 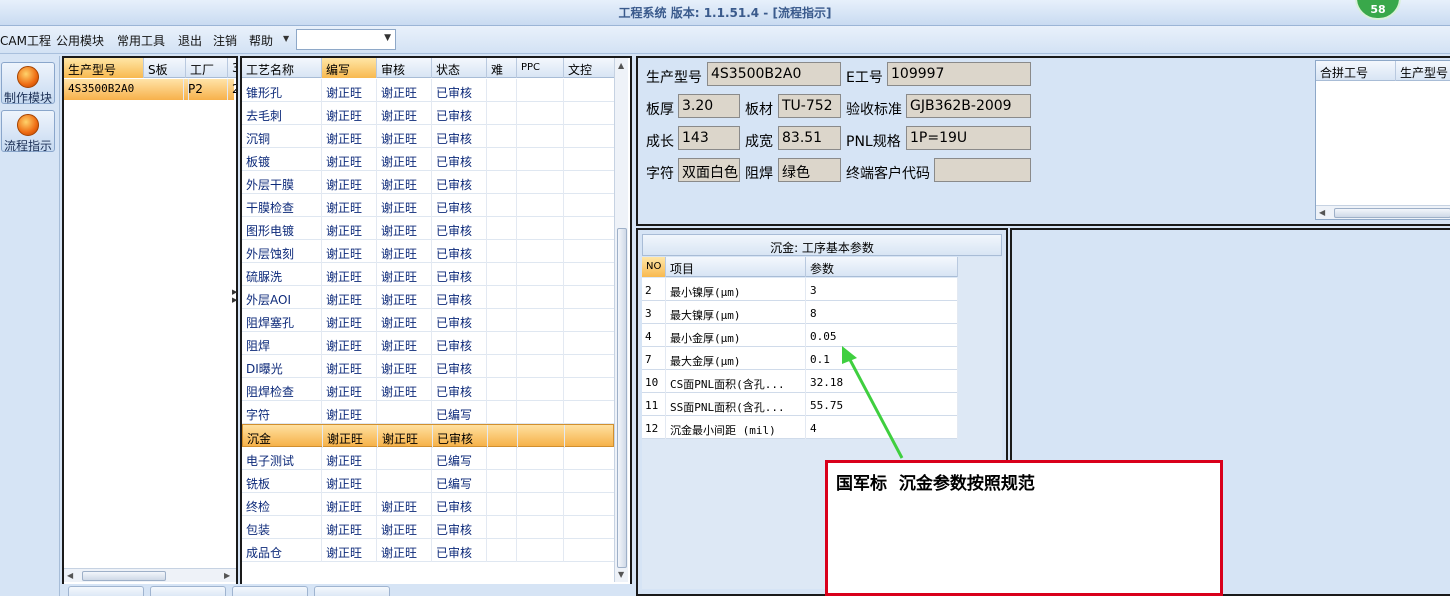 I want to click on process-row: 干膜检查 谢正旺 谢正旺 已审核, so click(x=429, y=205).